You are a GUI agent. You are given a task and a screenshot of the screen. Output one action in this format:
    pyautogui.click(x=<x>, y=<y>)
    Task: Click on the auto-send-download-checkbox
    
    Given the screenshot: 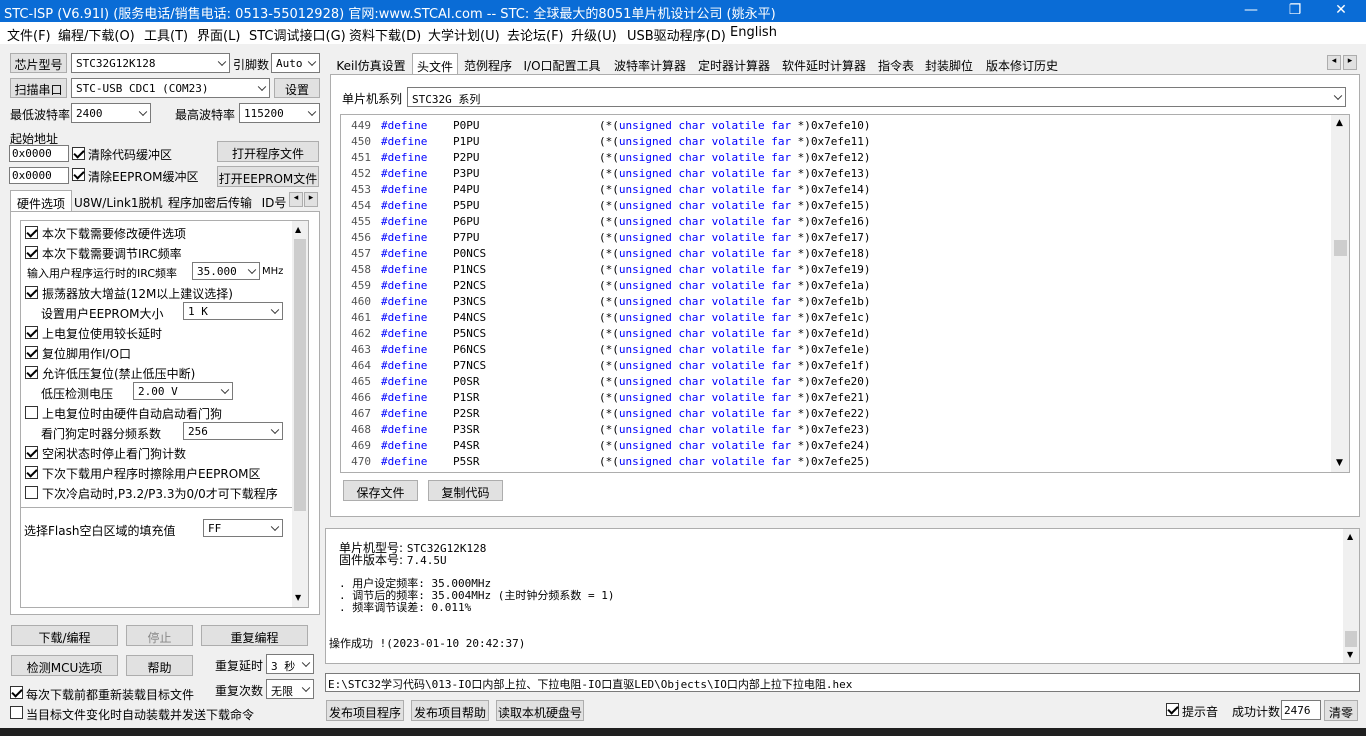 What is the action you would take?
    pyautogui.click(x=16, y=712)
    